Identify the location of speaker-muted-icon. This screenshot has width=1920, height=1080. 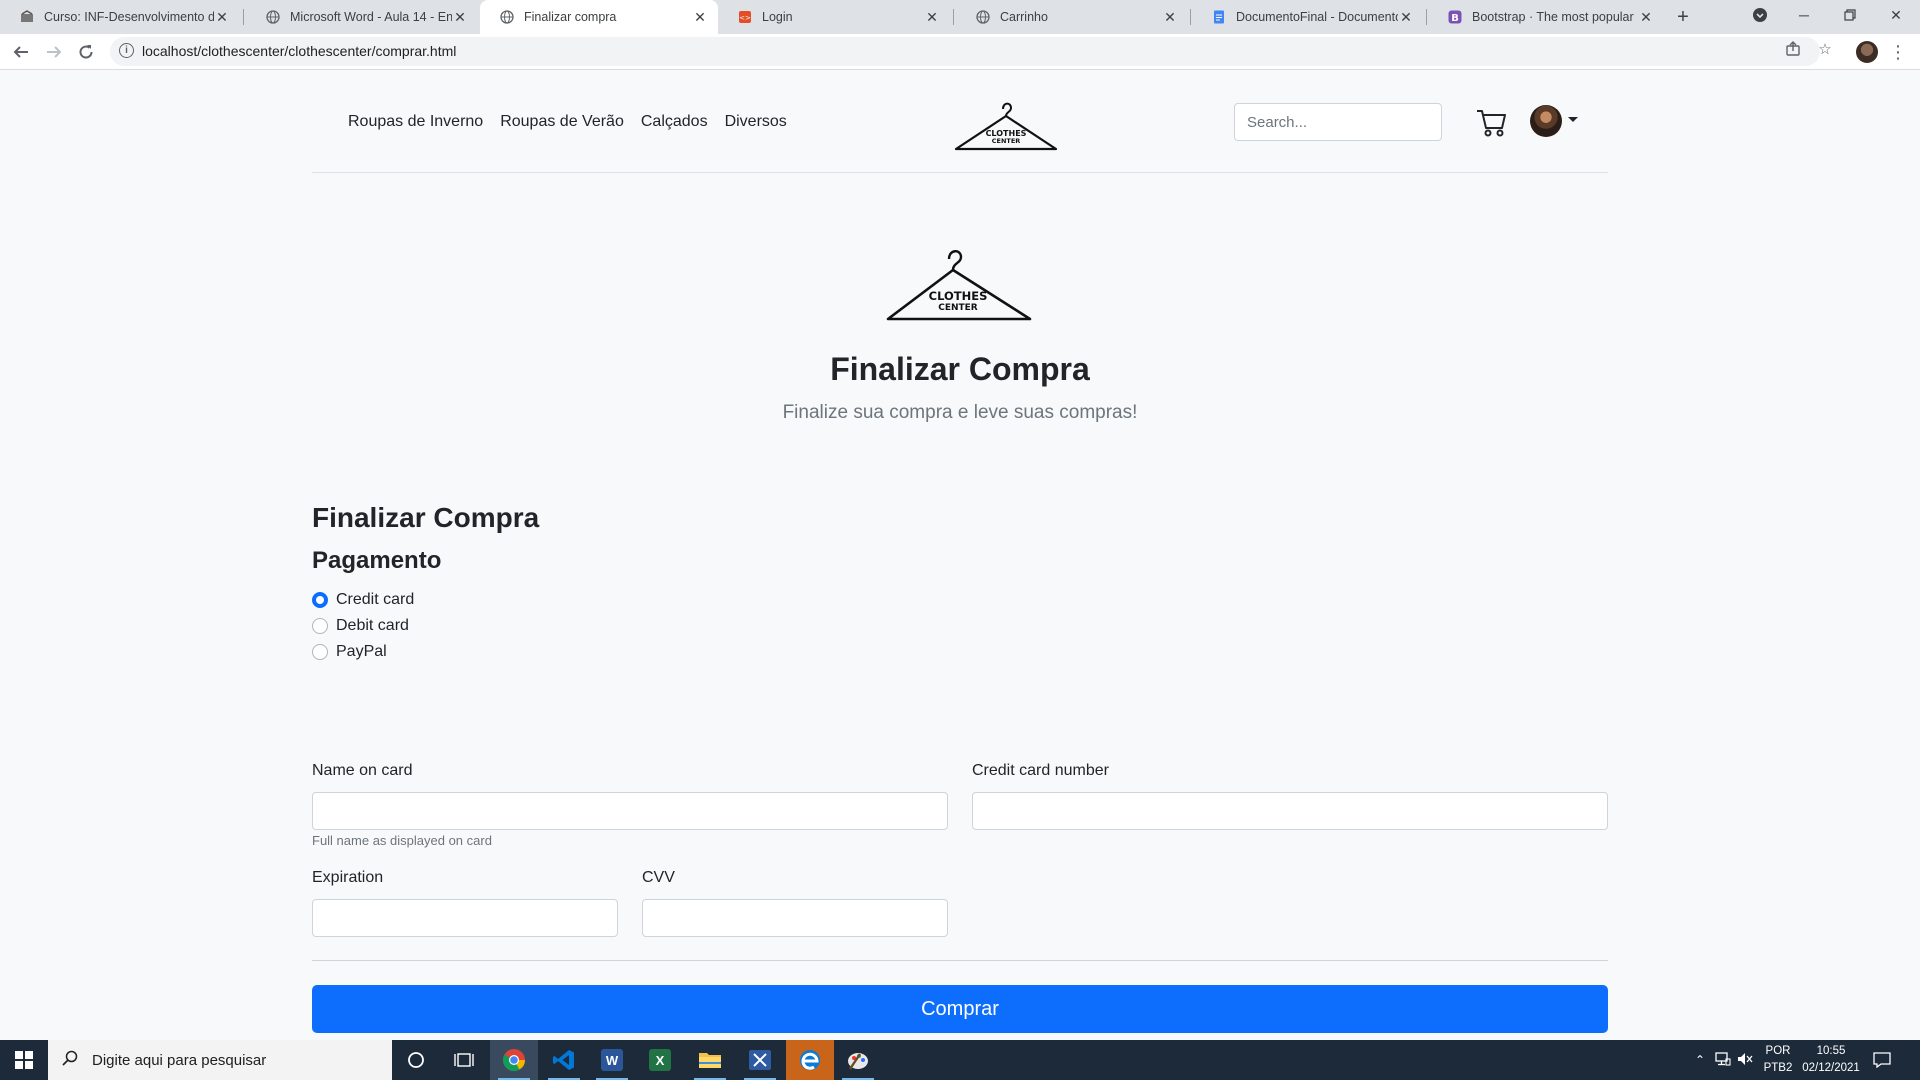
(1745, 1060).